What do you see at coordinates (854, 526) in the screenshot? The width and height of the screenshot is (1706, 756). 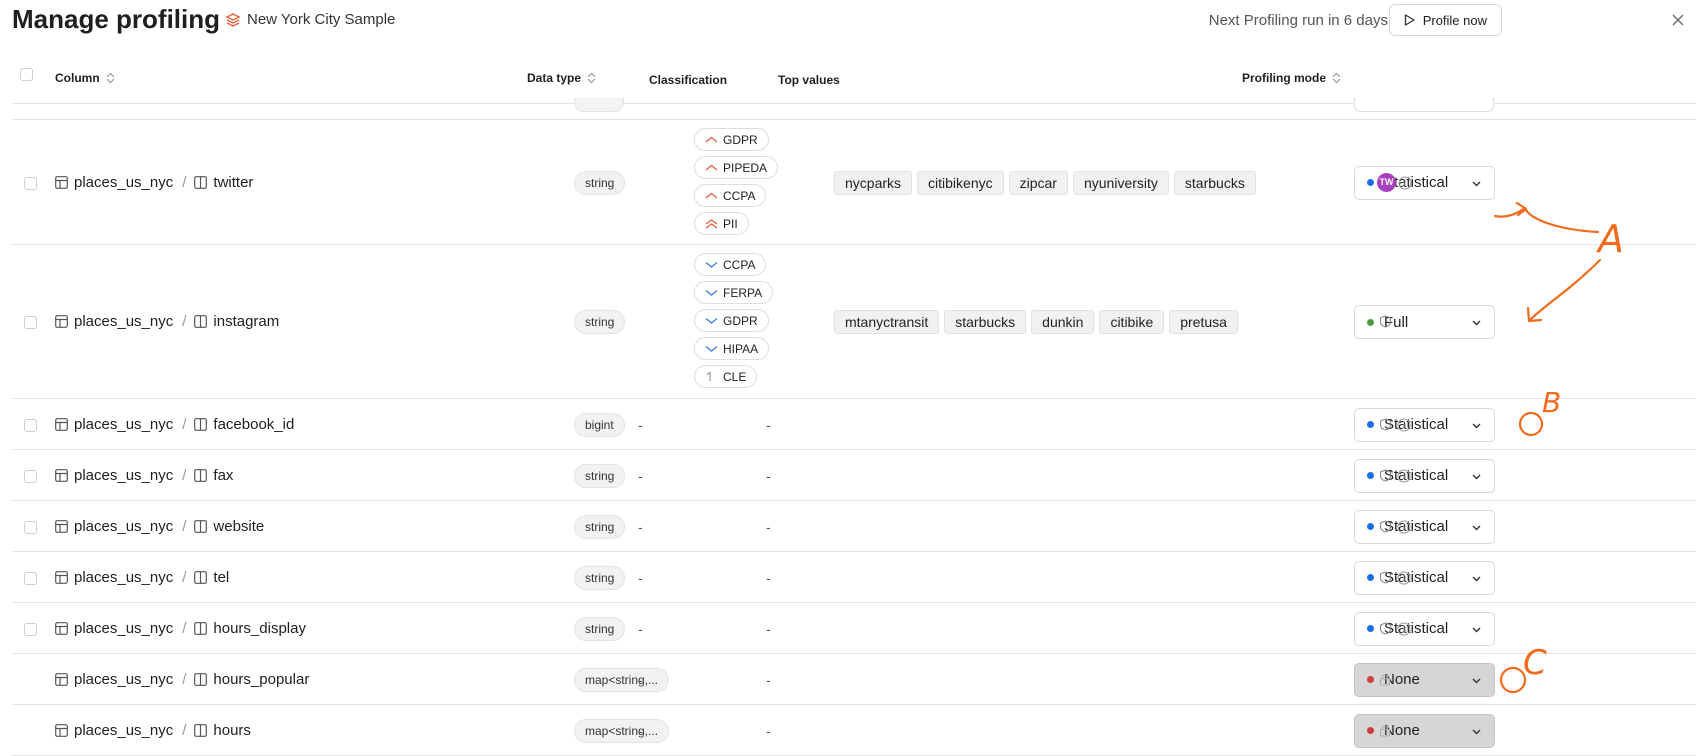 I see `table-row: places_us_nyc / website string - - Statistical` at bounding box center [854, 526].